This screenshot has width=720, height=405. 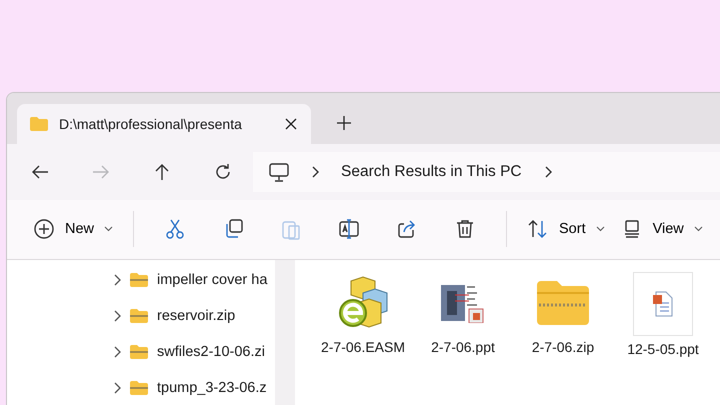 I want to click on sort-icon, so click(x=538, y=229).